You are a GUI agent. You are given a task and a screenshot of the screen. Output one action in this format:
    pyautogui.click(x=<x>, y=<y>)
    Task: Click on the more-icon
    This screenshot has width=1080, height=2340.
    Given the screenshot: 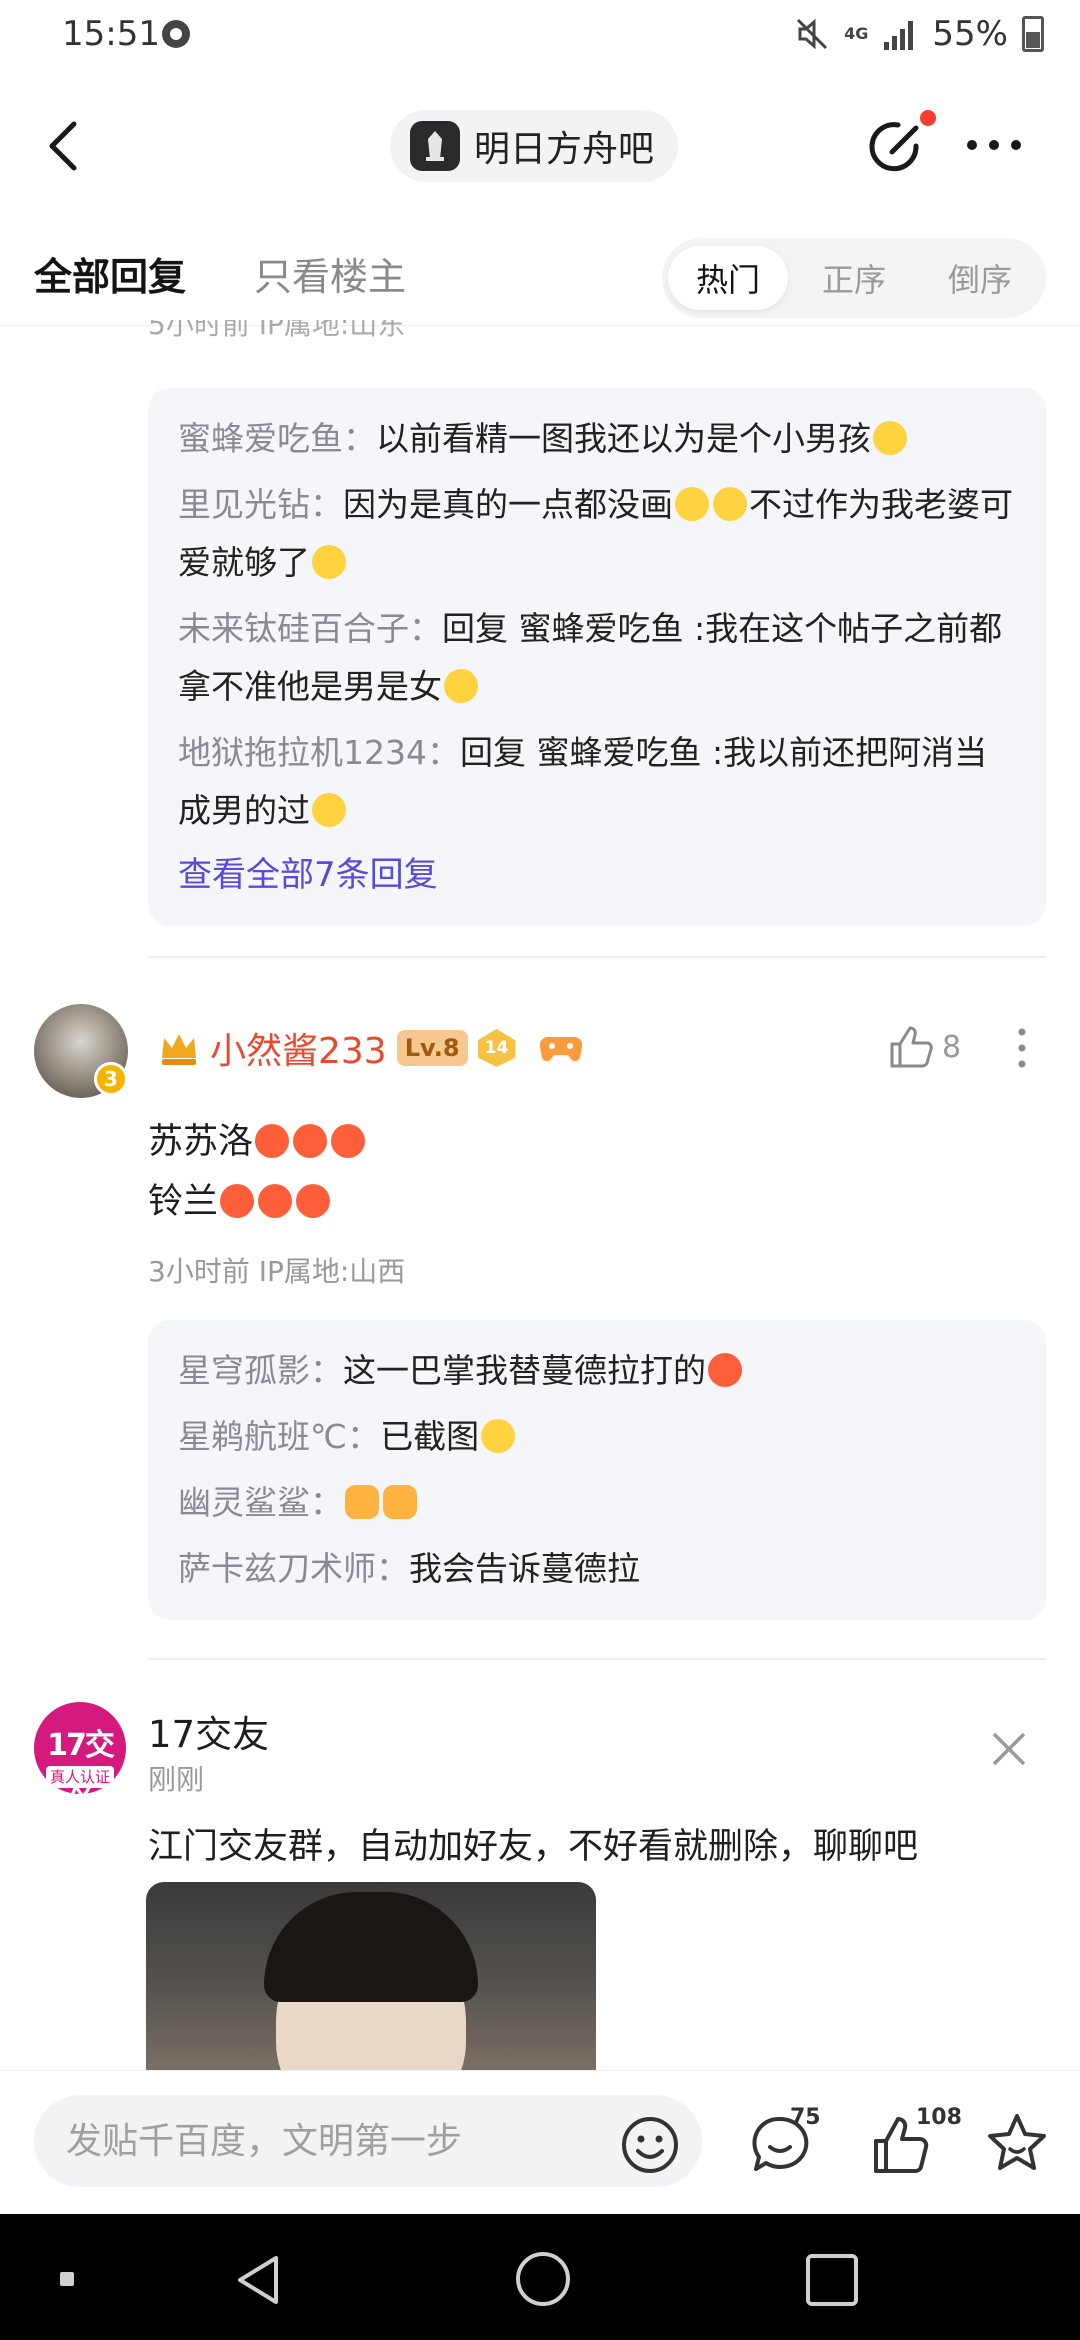 What is the action you would take?
    pyautogui.click(x=994, y=145)
    